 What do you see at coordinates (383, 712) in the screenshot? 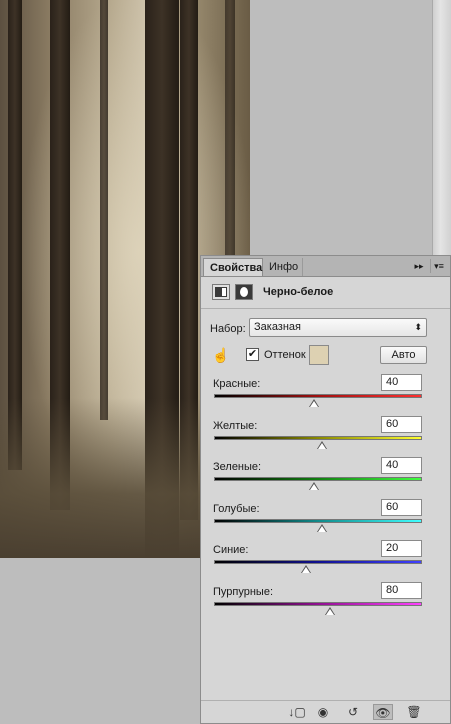
I see `eye-icon: 👁` at bounding box center [383, 712].